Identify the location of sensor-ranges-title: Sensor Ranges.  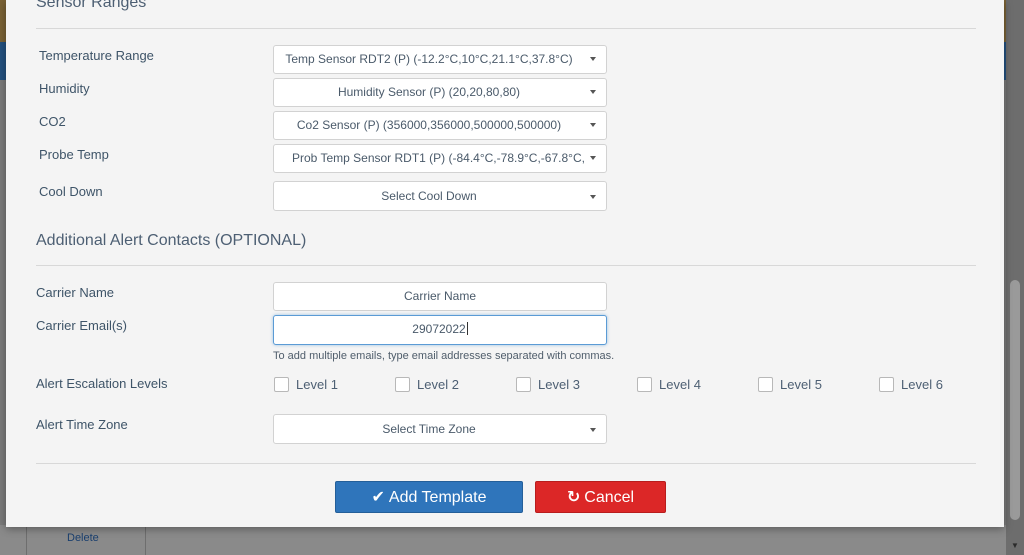
(91, 5).